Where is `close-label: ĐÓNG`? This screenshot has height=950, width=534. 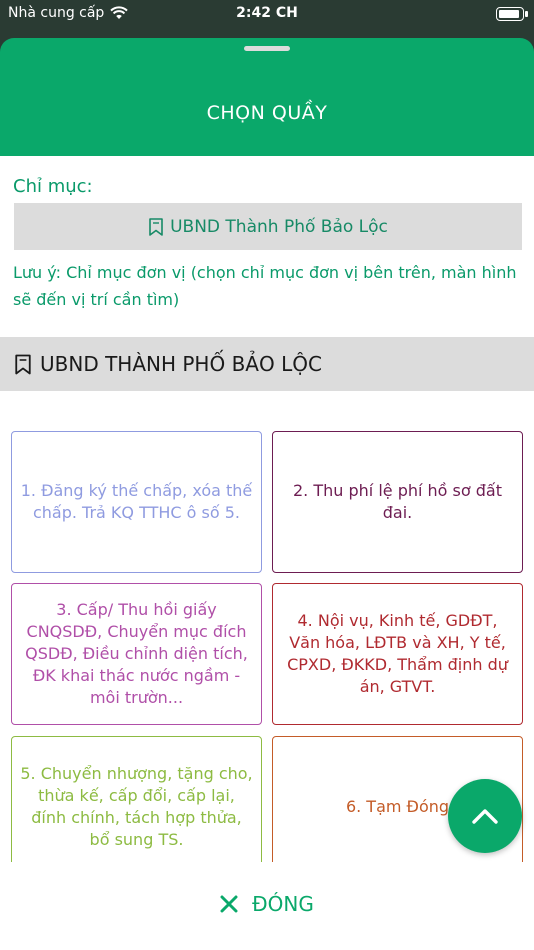
close-label: ĐÓNG is located at coordinates (283, 904).